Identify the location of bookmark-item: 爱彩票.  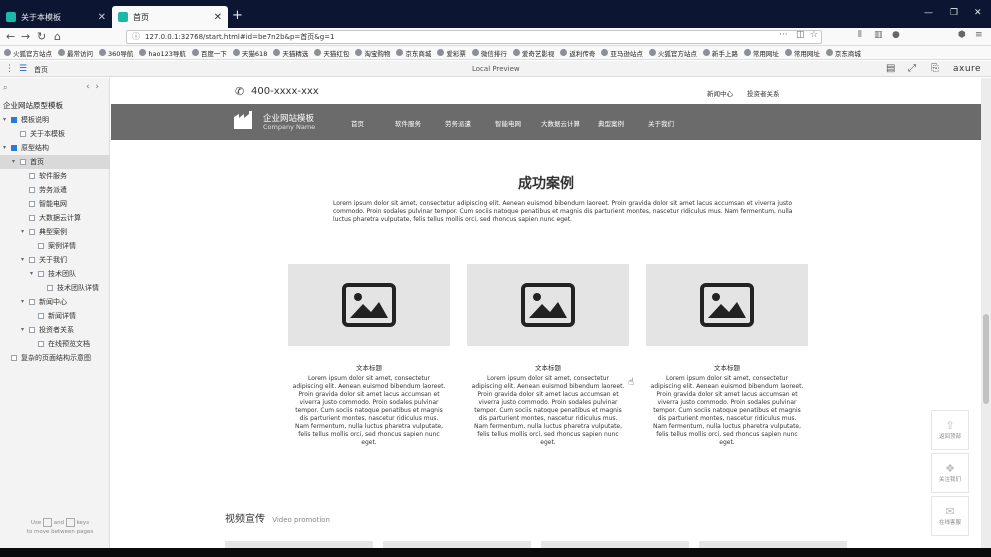
(451, 53).